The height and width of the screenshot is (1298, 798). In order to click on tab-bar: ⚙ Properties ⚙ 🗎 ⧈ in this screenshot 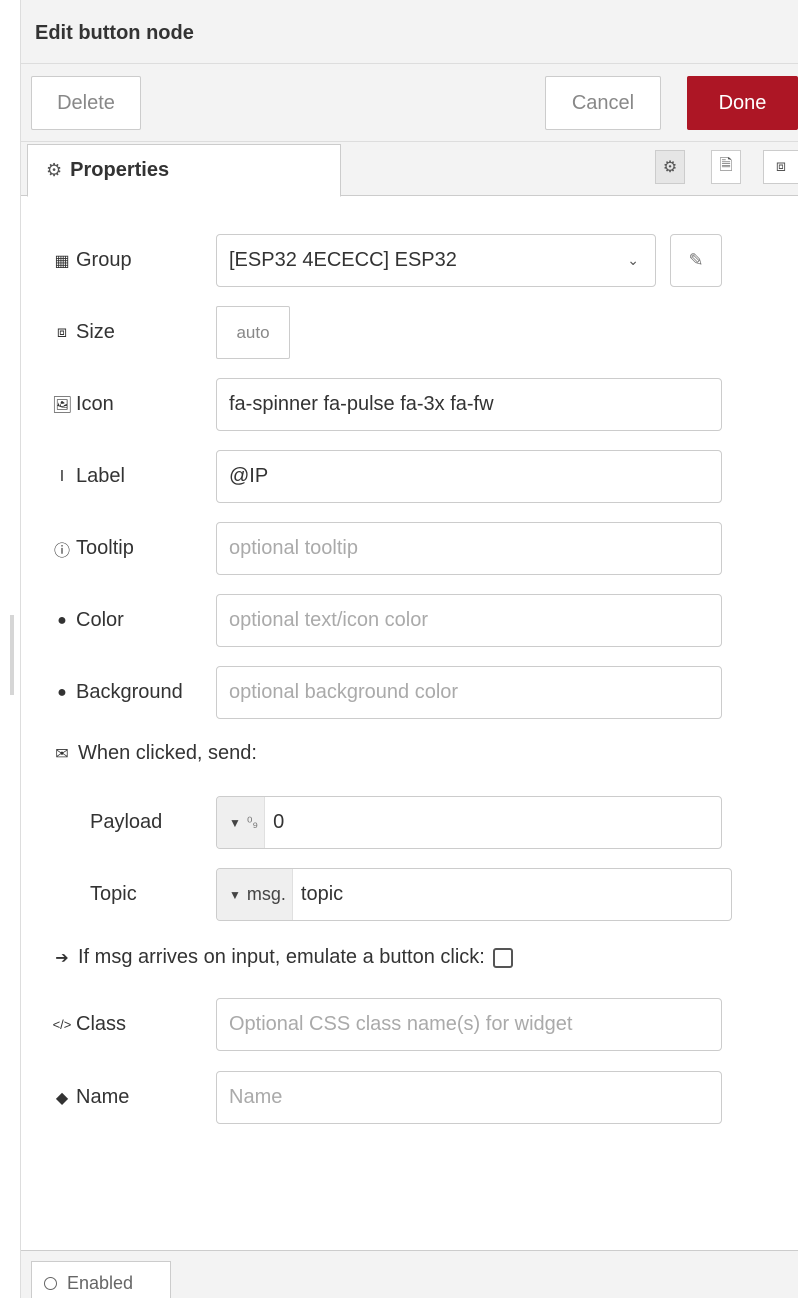, I will do `click(409, 169)`.